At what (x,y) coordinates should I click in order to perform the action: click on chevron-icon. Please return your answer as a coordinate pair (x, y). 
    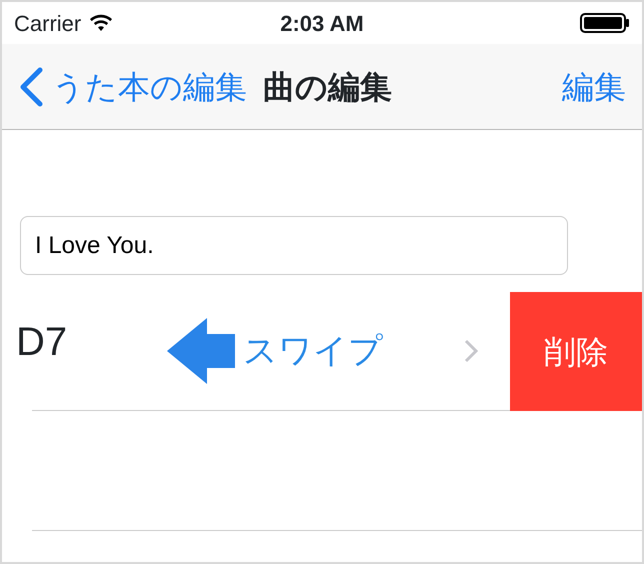
    Looking at the image, I should click on (471, 351).